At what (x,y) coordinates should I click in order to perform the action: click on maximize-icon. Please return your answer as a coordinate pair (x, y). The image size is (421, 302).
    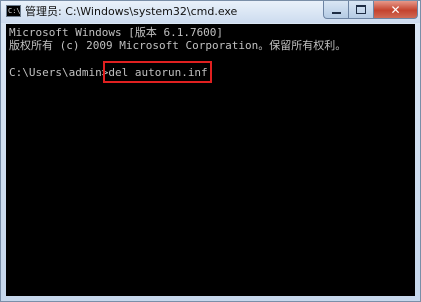
    Looking at the image, I should click on (361, 9).